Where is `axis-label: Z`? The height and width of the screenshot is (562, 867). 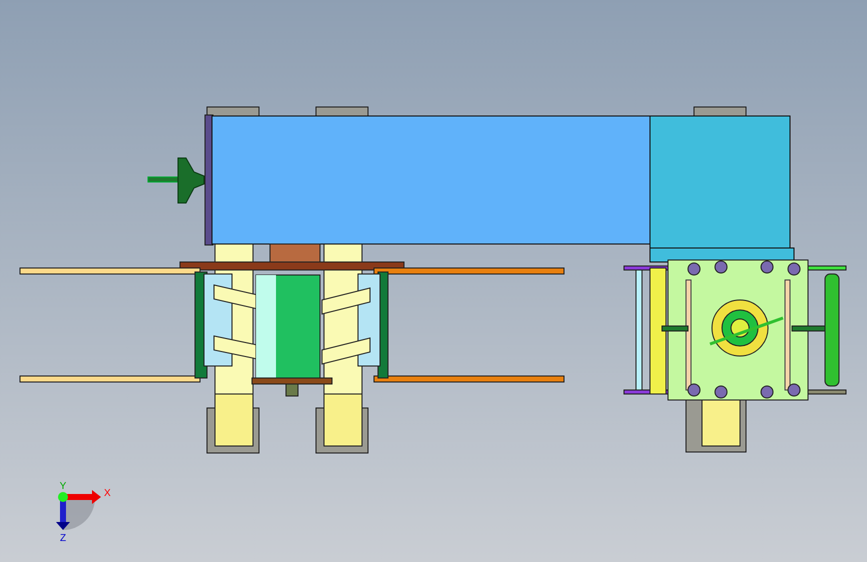 axis-label: Z is located at coordinates (63, 538).